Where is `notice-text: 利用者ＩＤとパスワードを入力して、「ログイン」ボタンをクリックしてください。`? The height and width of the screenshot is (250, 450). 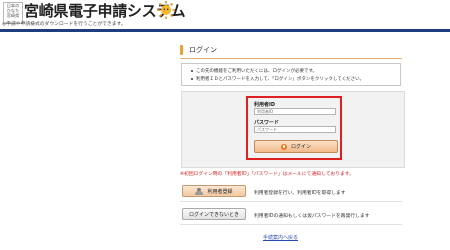 notice-text: 利用者ＩＤとパスワードを入力して、「ログイン」ボタンをクリックしてください。 is located at coordinates (280, 79).